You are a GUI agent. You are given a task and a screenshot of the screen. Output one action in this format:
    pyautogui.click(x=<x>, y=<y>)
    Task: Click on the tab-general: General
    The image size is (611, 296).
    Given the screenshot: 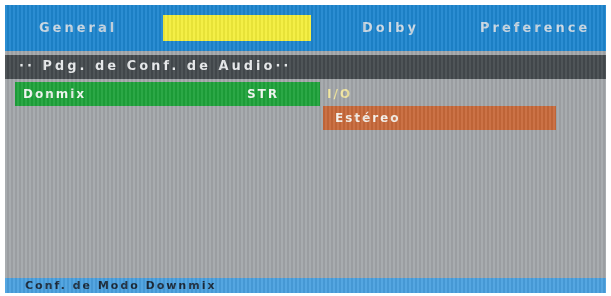 What is the action you would take?
    pyautogui.click(x=78, y=29)
    